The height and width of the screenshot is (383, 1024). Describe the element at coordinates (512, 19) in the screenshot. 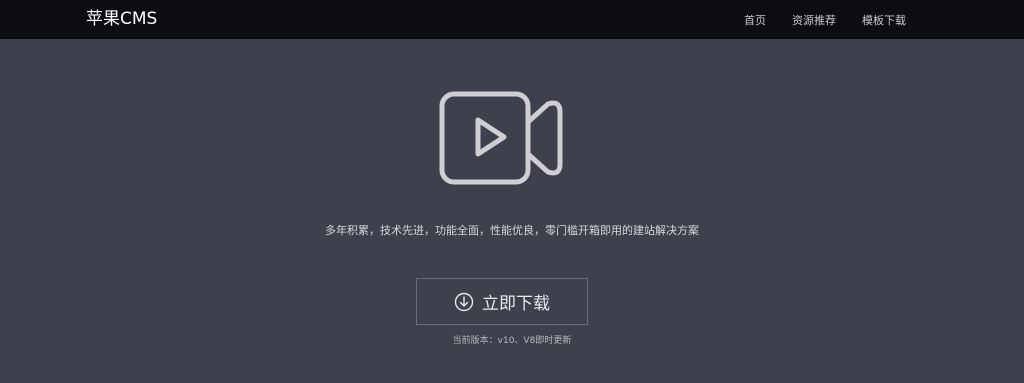

I see `top-navbar: 苹果CMS 首页 资源推荐 模板下载` at that location.